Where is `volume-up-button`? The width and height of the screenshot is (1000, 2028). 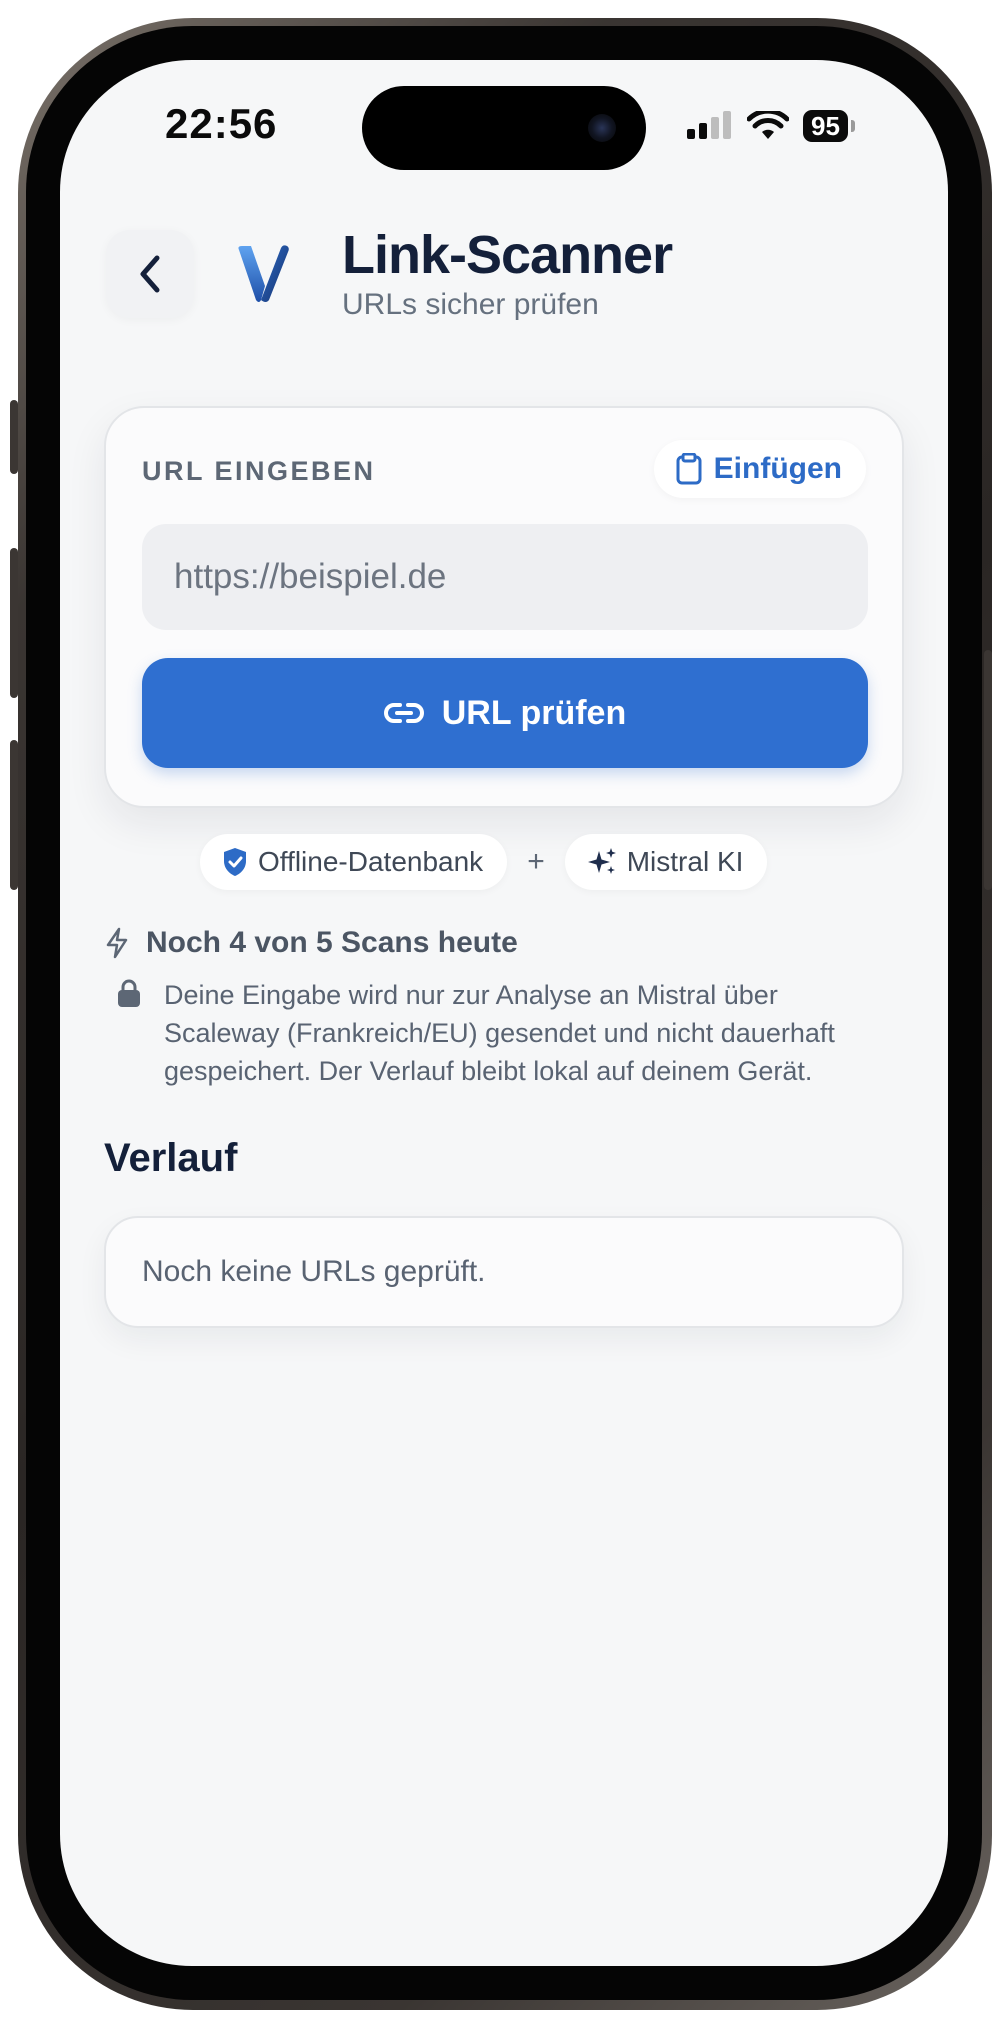 volume-up-button is located at coordinates (14, 623).